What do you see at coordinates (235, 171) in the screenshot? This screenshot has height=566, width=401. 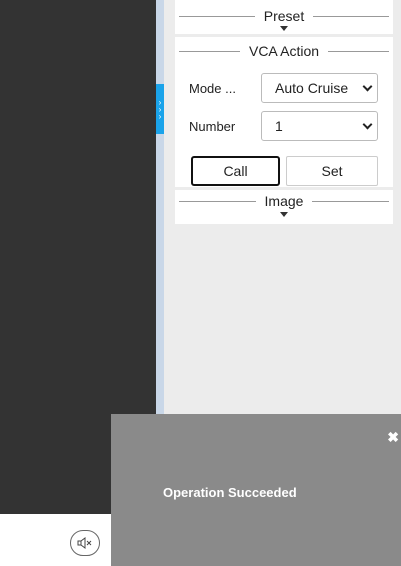 I see `call-button: Call` at bounding box center [235, 171].